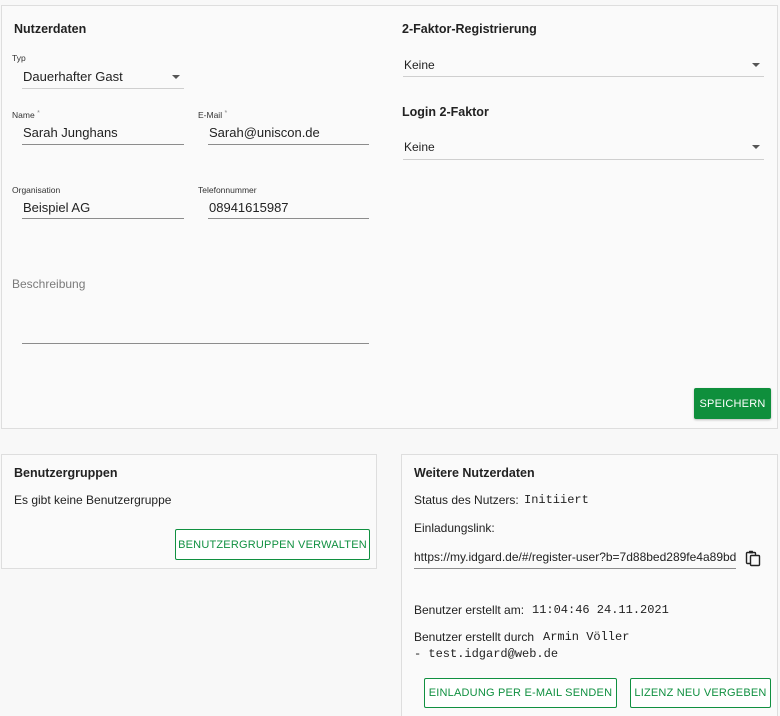 The image size is (780, 716). Describe the element at coordinates (66, 473) in the screenshot. I see `user-groups-title: Benutzergruppen` at that location.